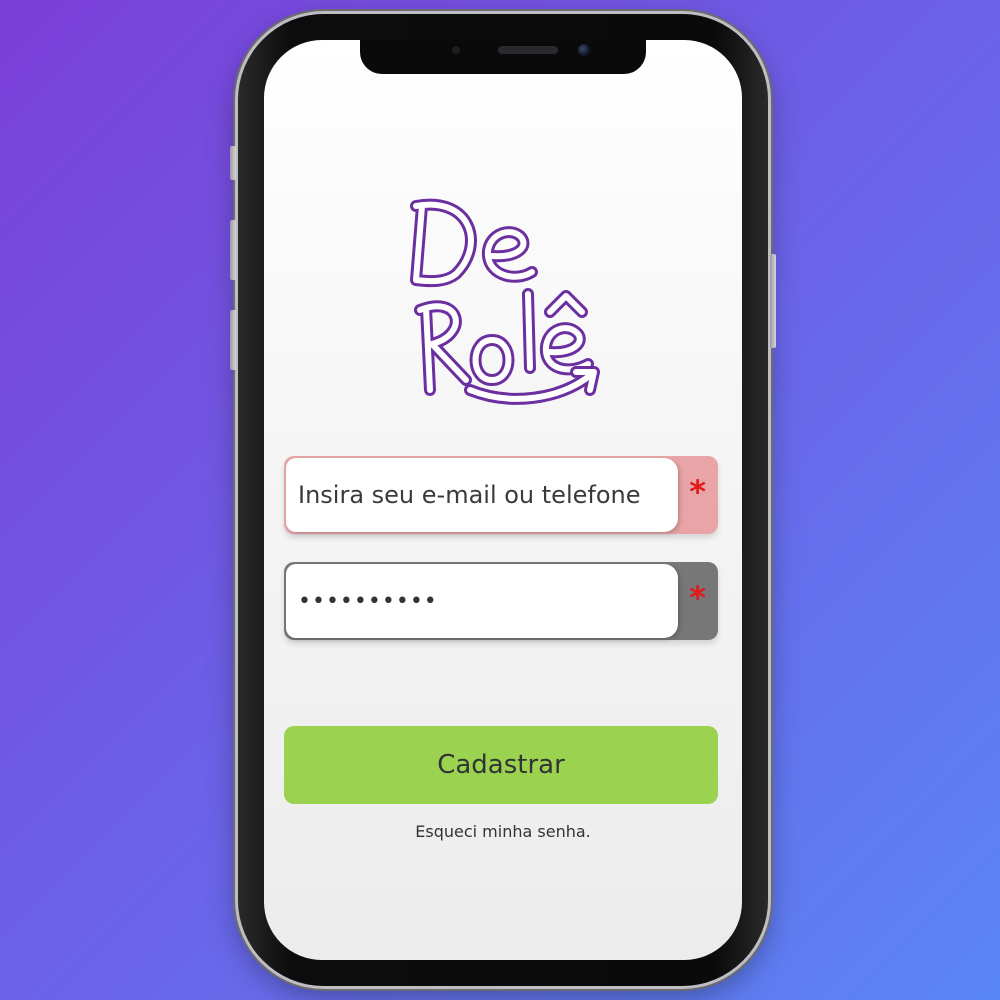 The height and width of the screenshot is (1000, 1000). I want to click on register-button: Cadastrar, so click(501, 765).